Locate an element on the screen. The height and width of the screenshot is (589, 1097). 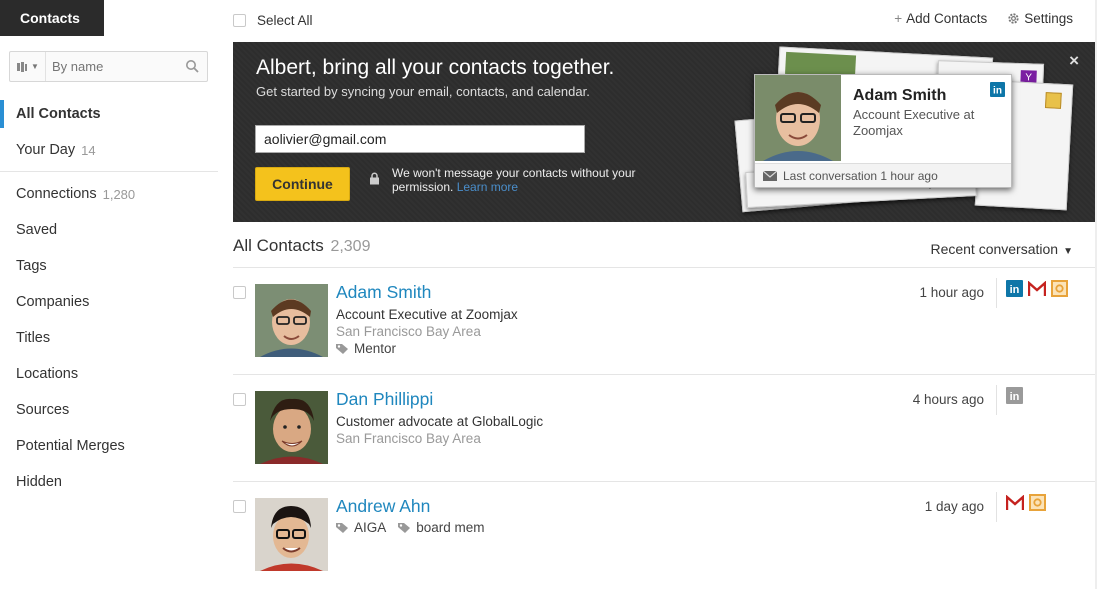
contact-card-stack: Y M 3 days ago Adam Smith is located at coordinates (901, 131).